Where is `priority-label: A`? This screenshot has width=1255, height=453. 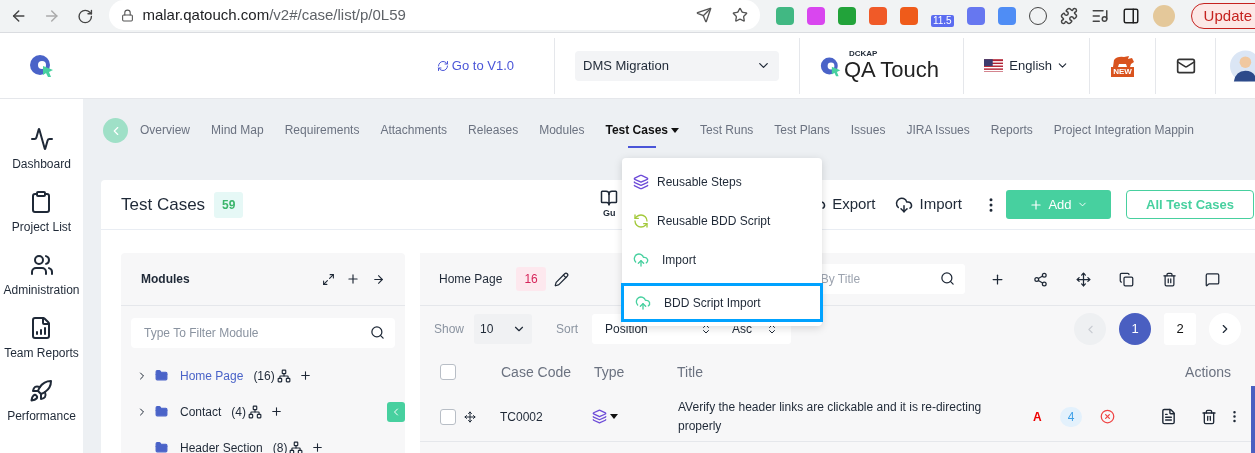
priority-label: A is located at coordinates (1037, 417).